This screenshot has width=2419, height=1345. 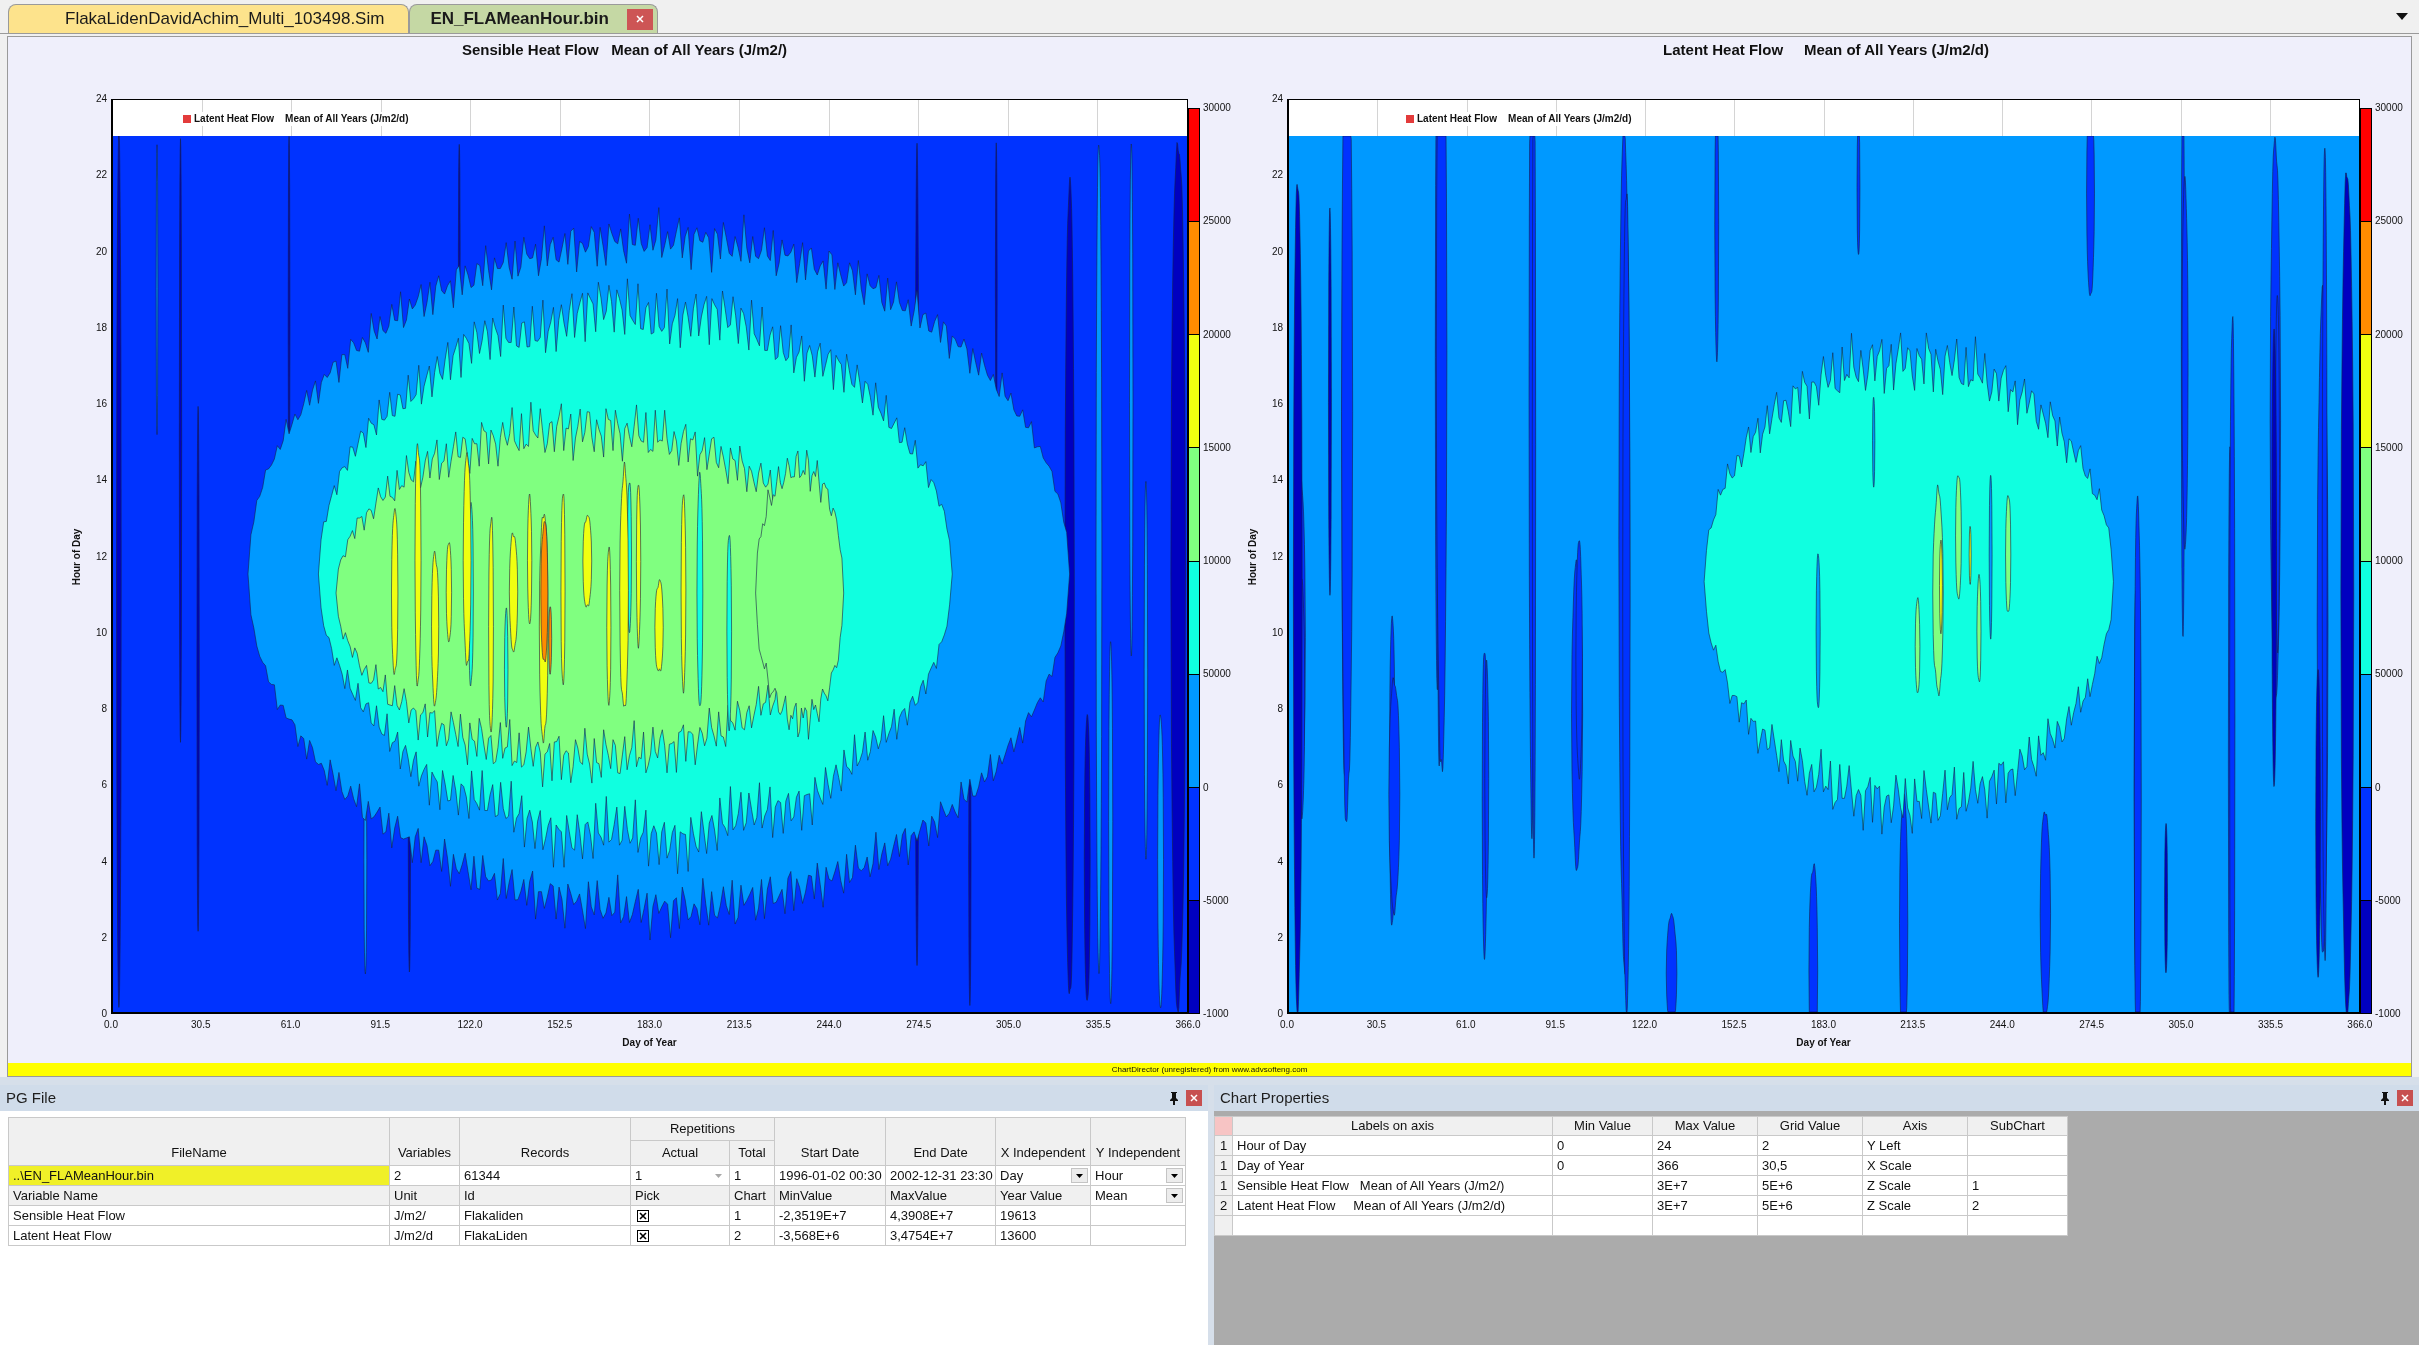 What do you see at coordinates (2389, 674) in the screenshot?
I see `scale-label: 50000` at bounding box center [2389, 674].